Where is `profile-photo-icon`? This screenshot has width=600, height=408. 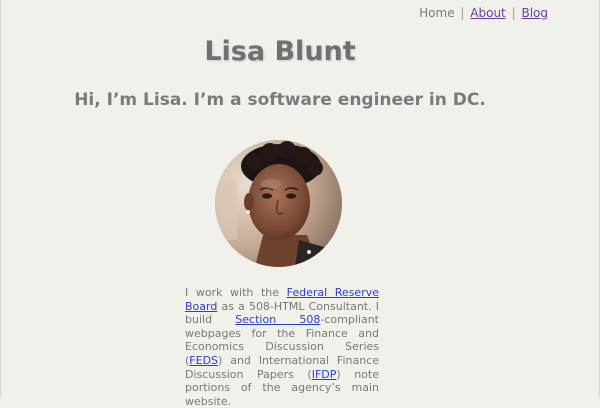
profile-photo-icon is located at coordinates (278, 203).